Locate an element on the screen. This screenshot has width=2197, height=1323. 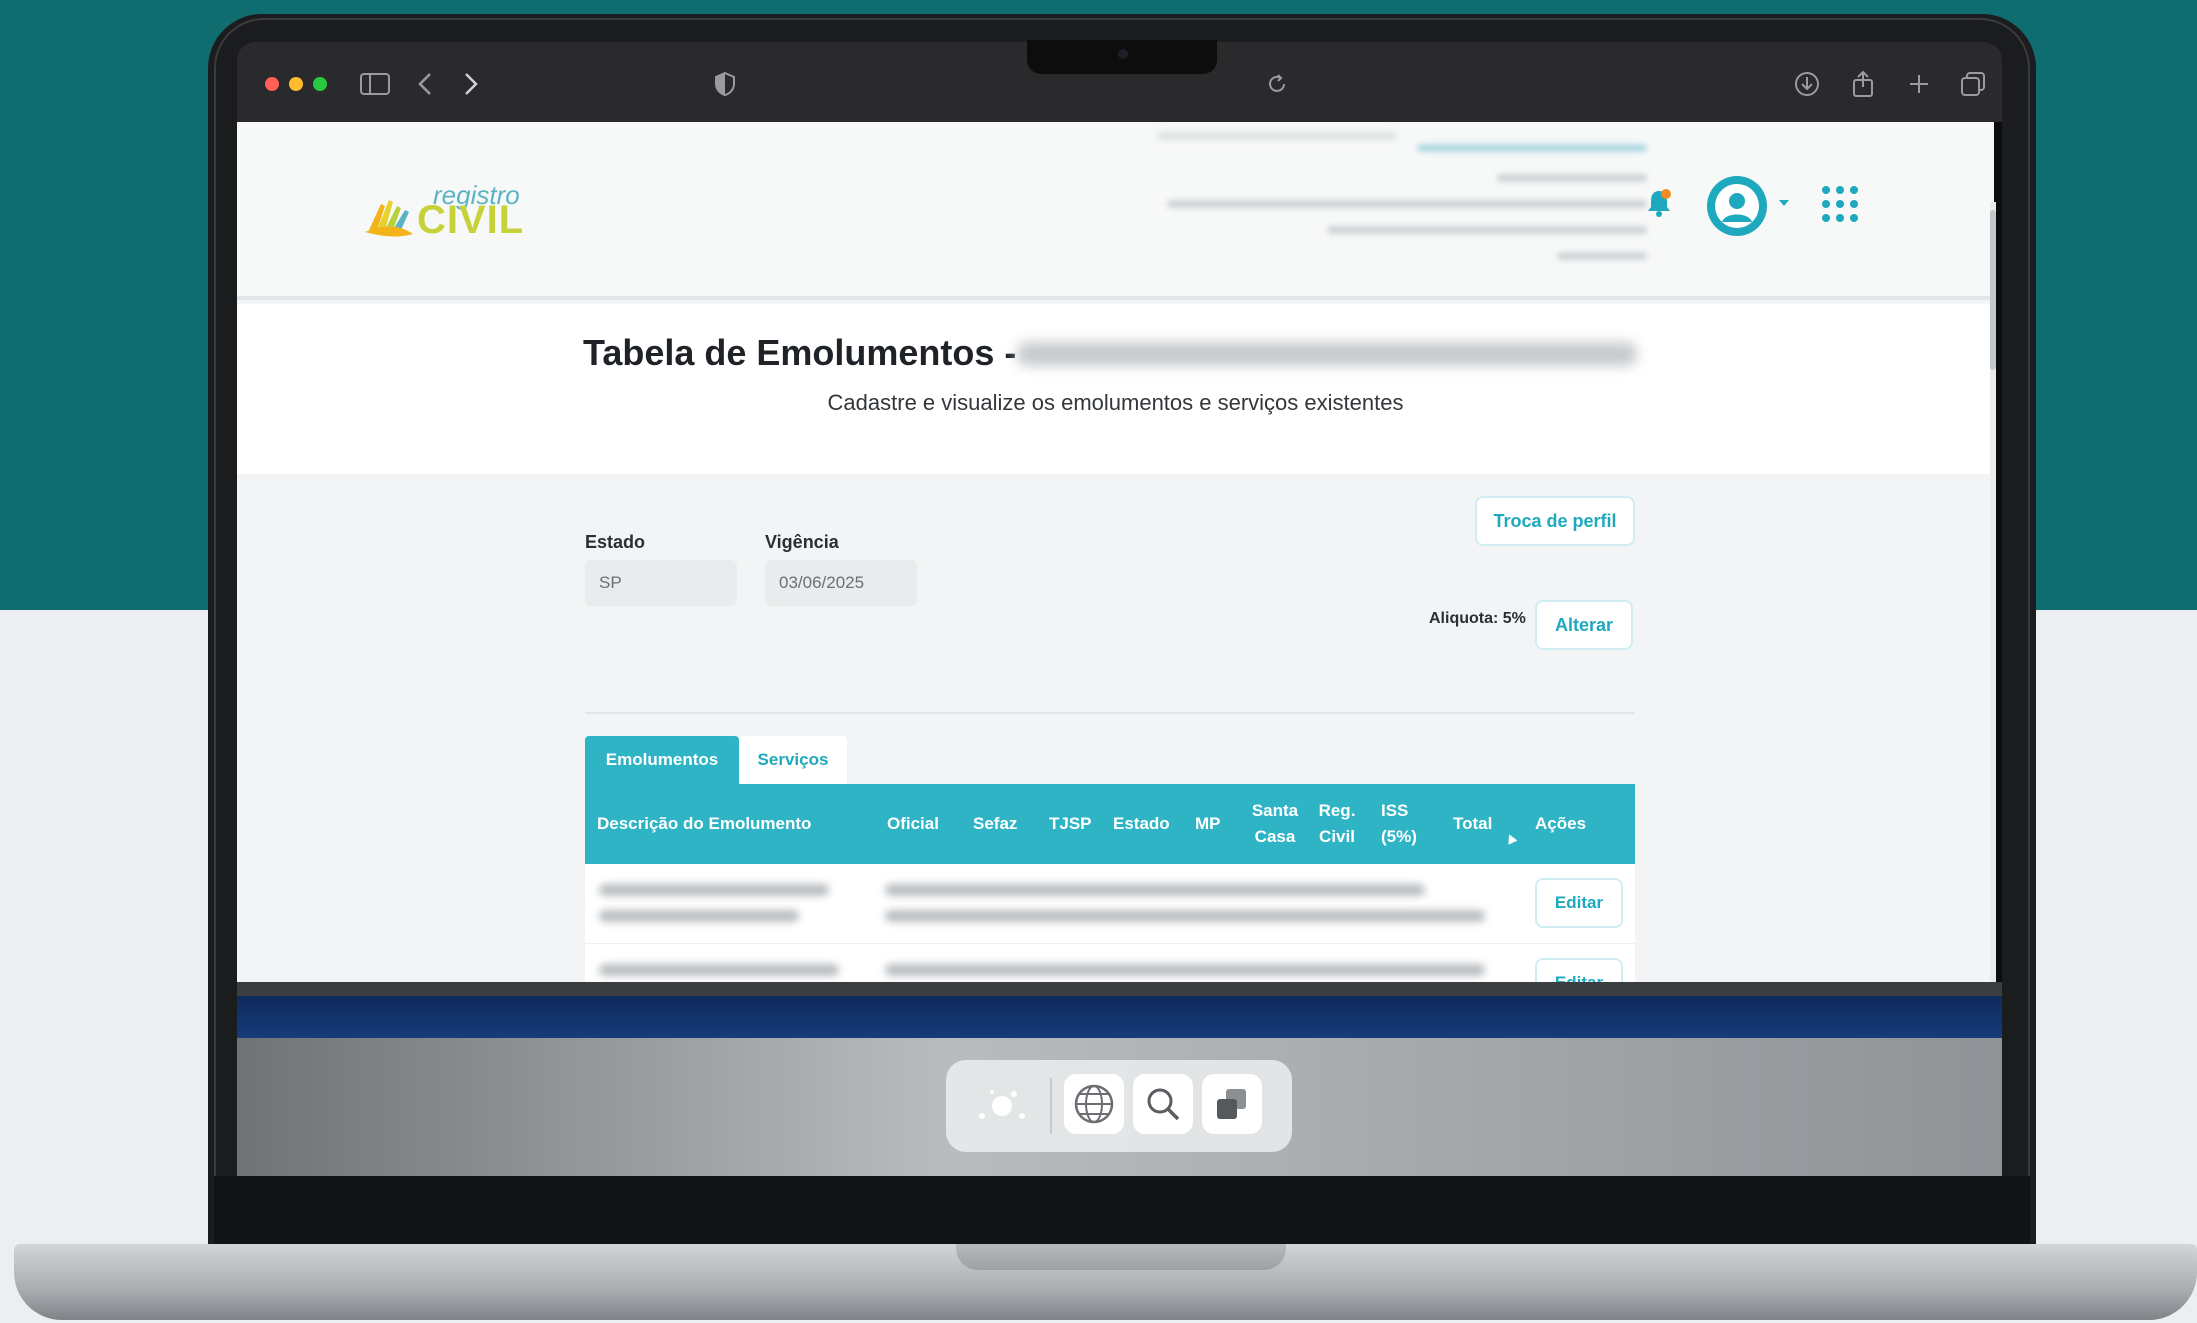
minimize-window-button is located at coordinates (296, 84).